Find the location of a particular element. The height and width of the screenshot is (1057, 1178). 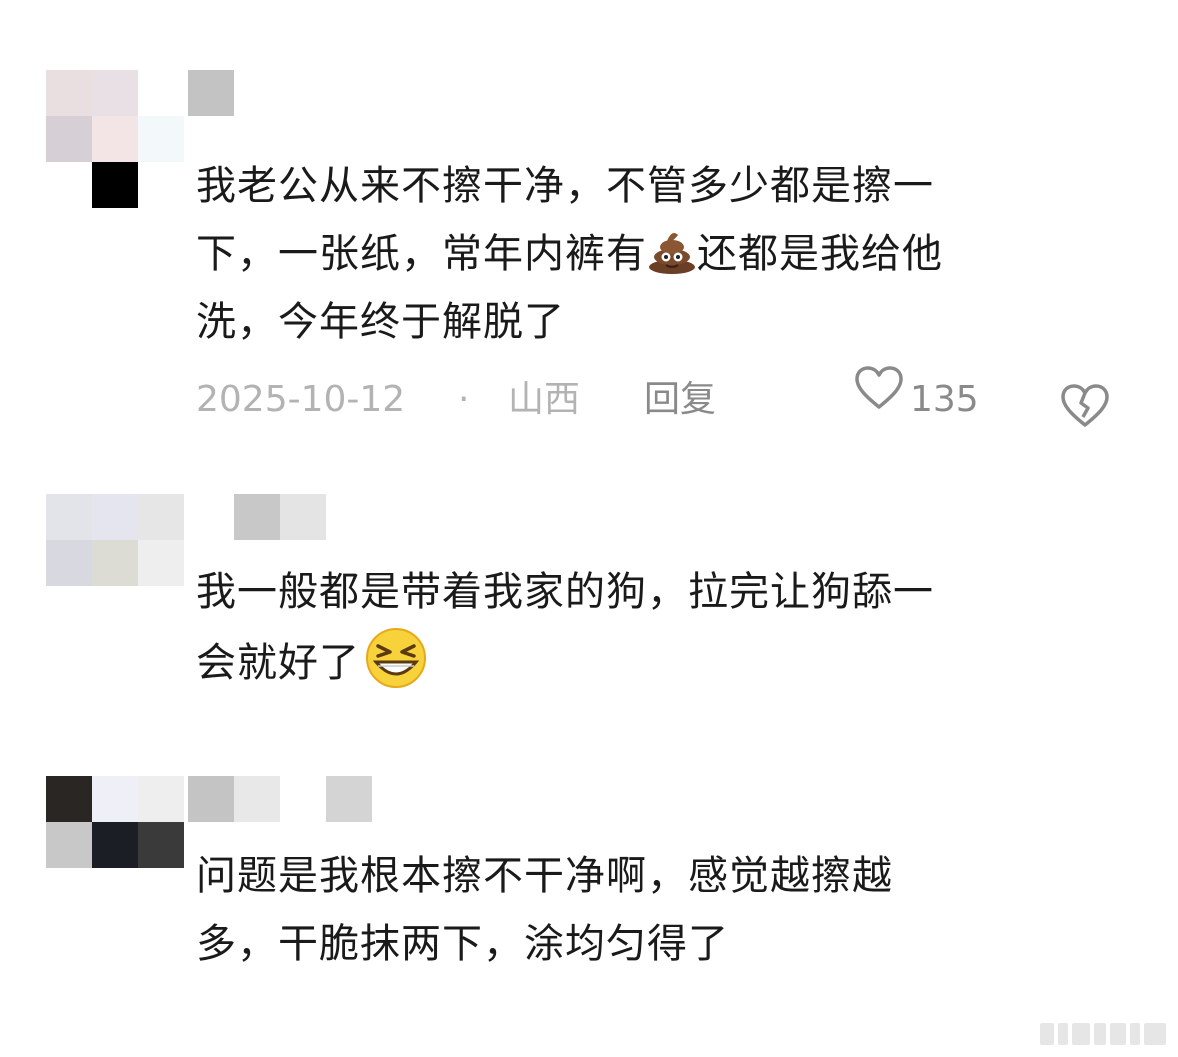

comment-text: 问题是我根本擦不干净啊，感觉越擦越 多，干脆抹两下，涂均匀得了 is located at coordinates (656, 910).